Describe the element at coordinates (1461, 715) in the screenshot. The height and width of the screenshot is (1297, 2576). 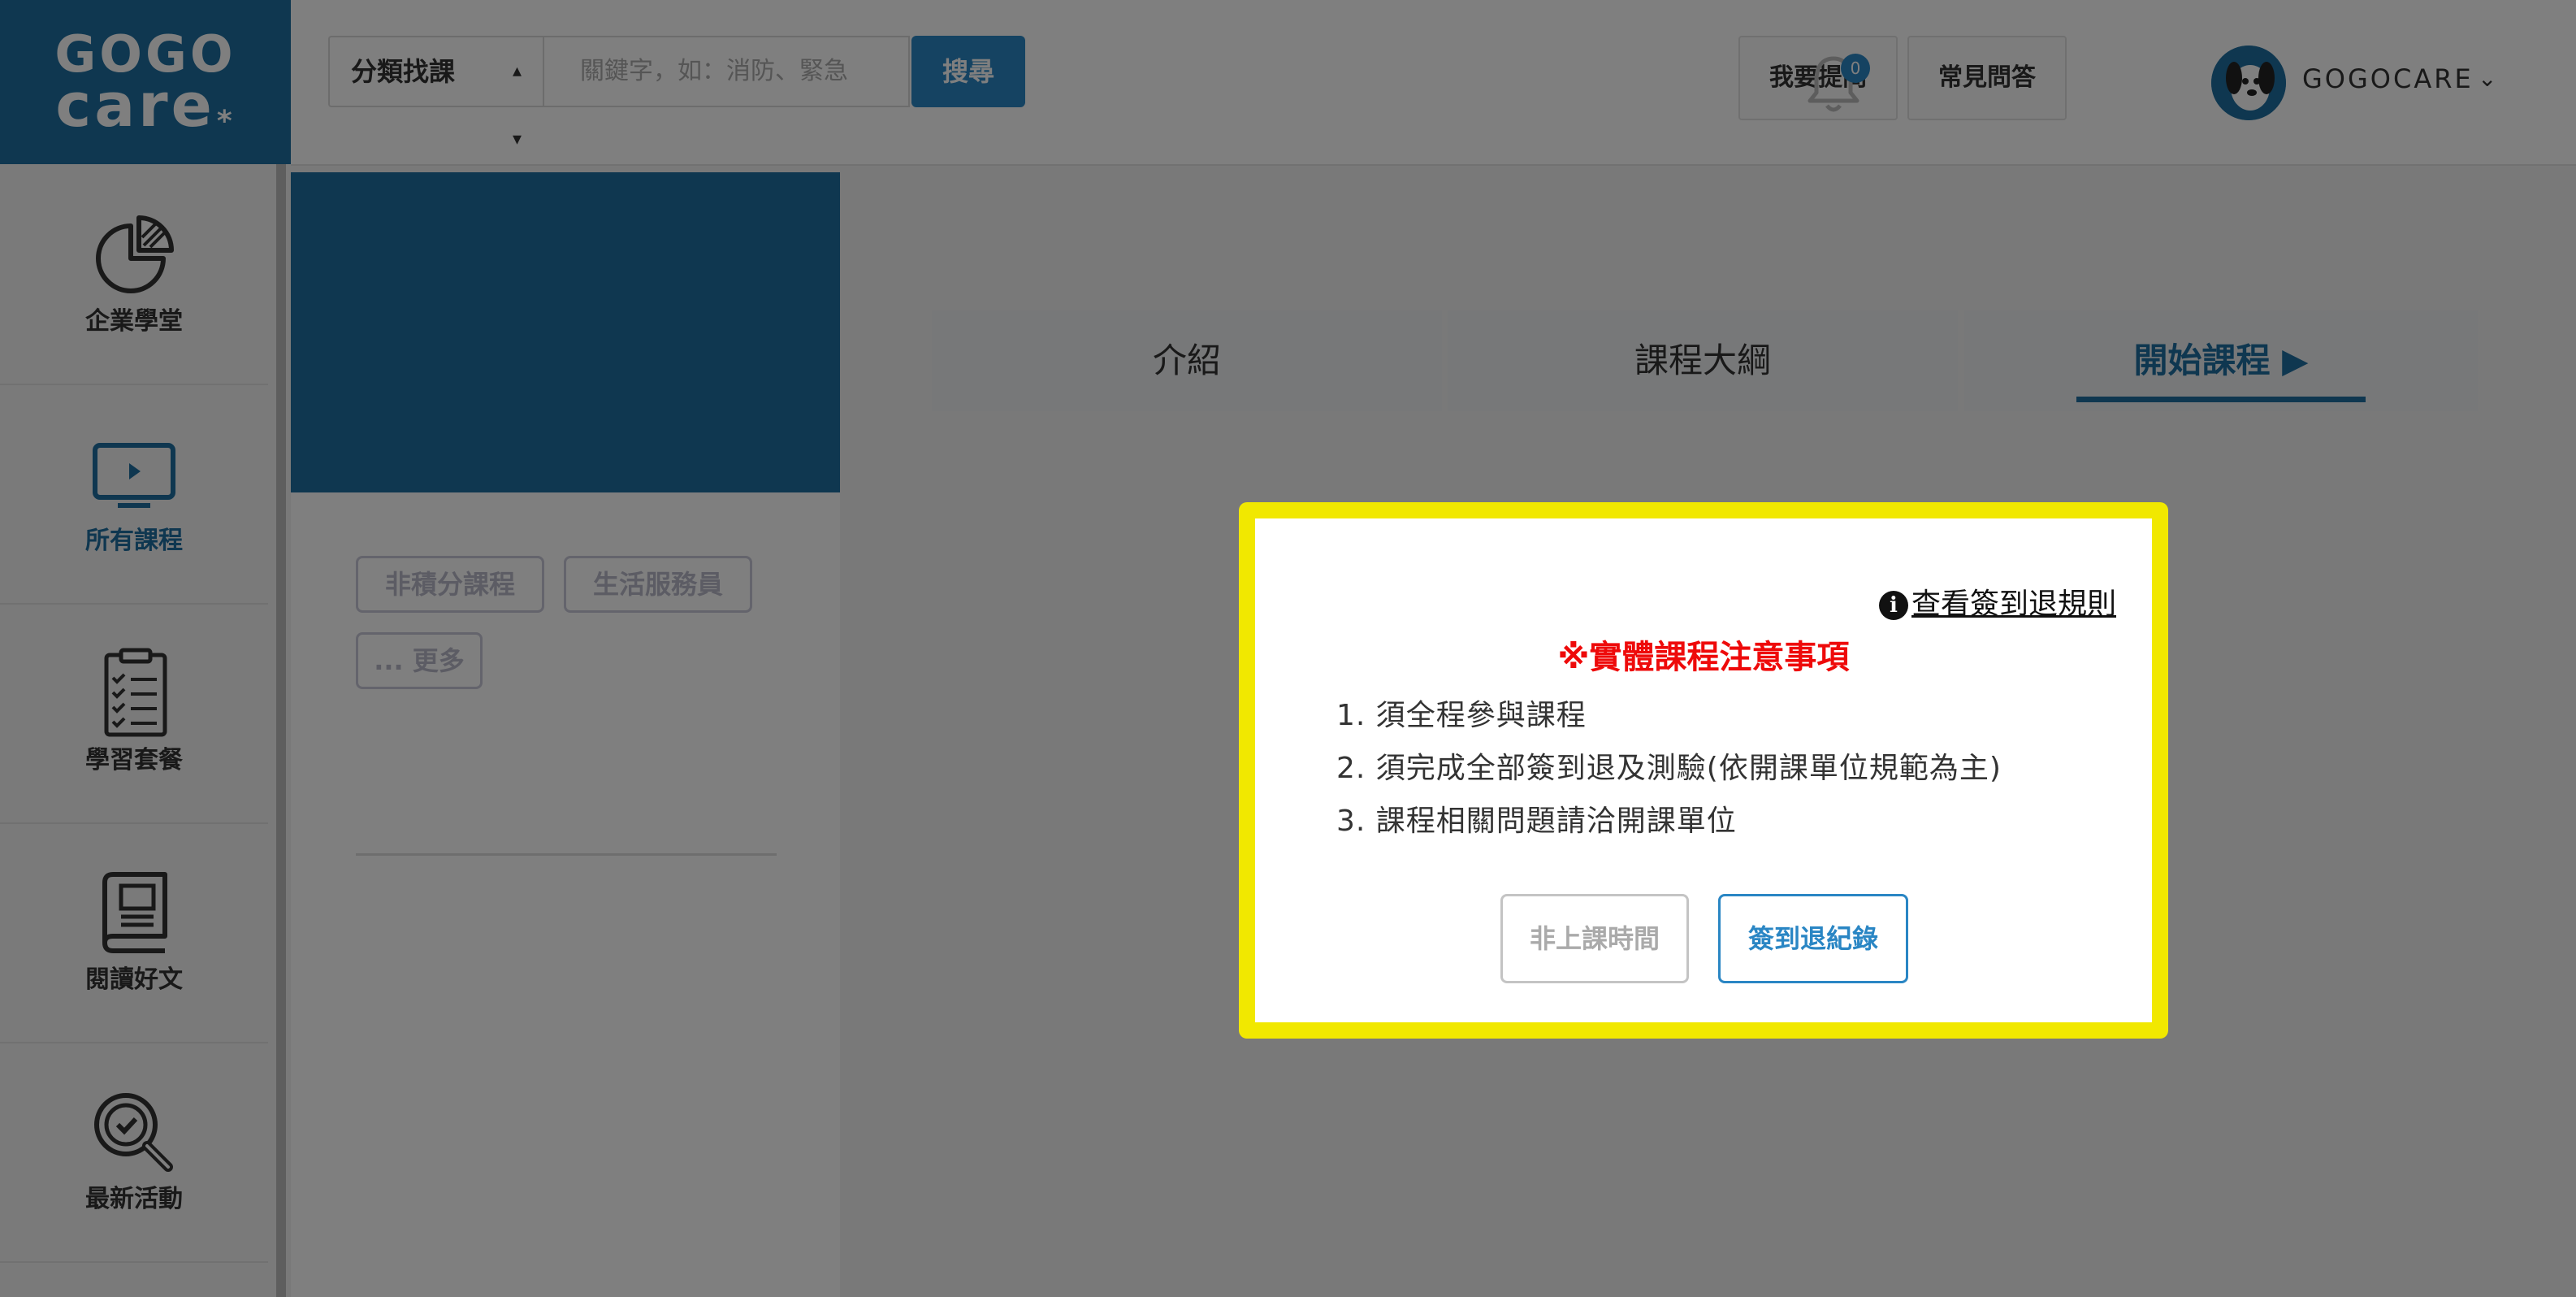
I see `notice-item: 1. 須全程參與課程` at that location.